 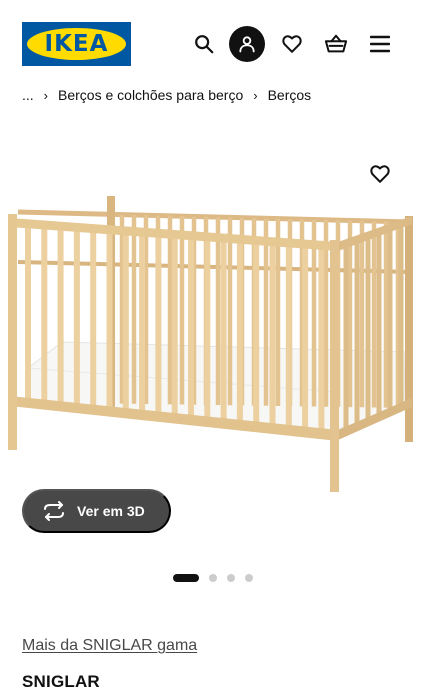 I want to click on basket-button, so click(x=336, y=44).